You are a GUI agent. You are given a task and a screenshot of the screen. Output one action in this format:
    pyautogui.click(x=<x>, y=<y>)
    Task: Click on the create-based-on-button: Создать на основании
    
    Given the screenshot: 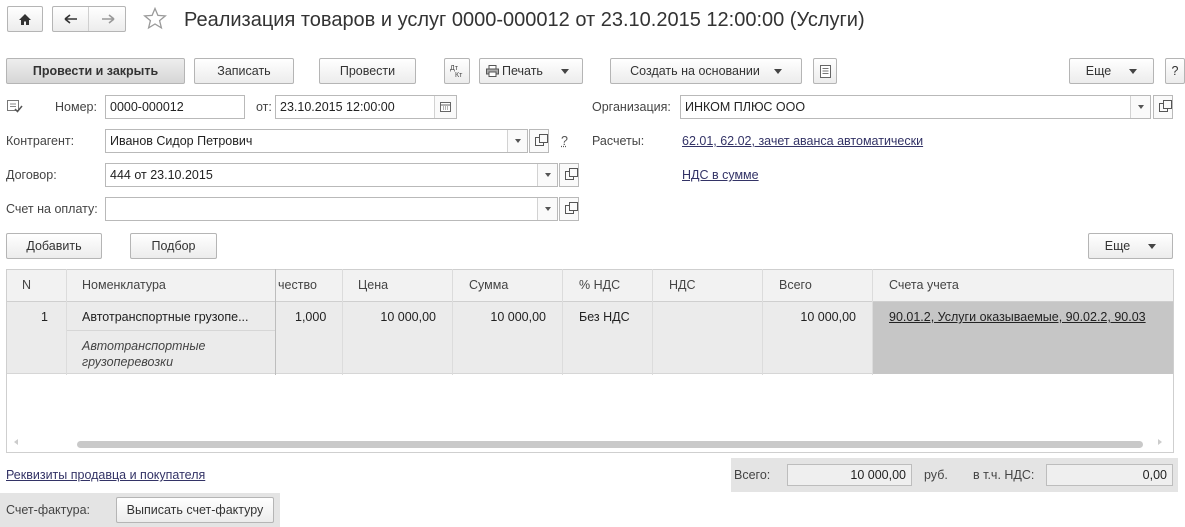 What is the action you would take?
    pyautogui.click(x=706, y=71)
    